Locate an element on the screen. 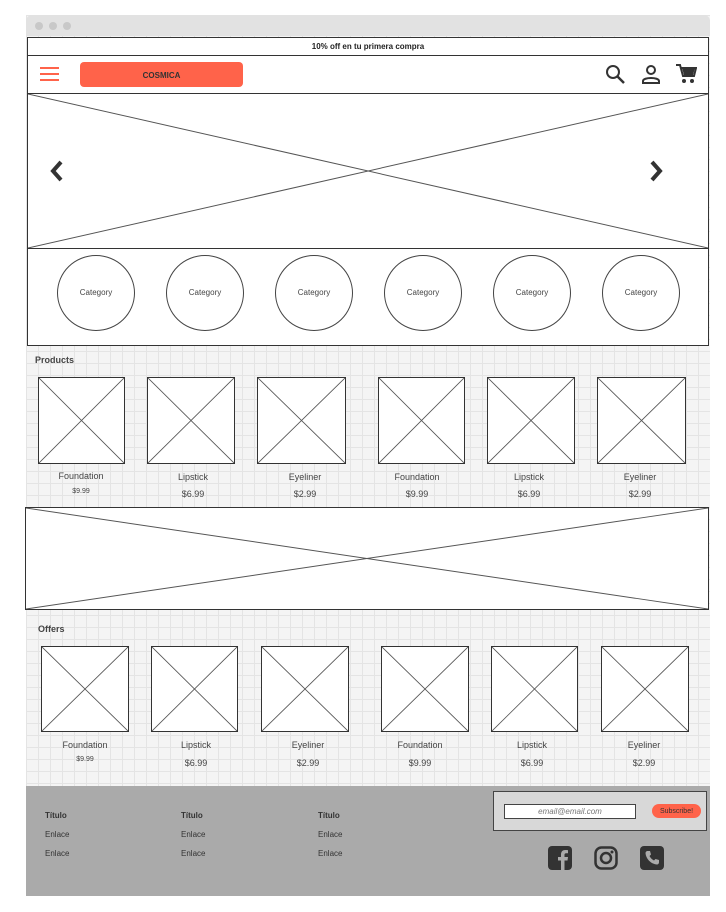  cart-icon is located at coordinates (686, 74).